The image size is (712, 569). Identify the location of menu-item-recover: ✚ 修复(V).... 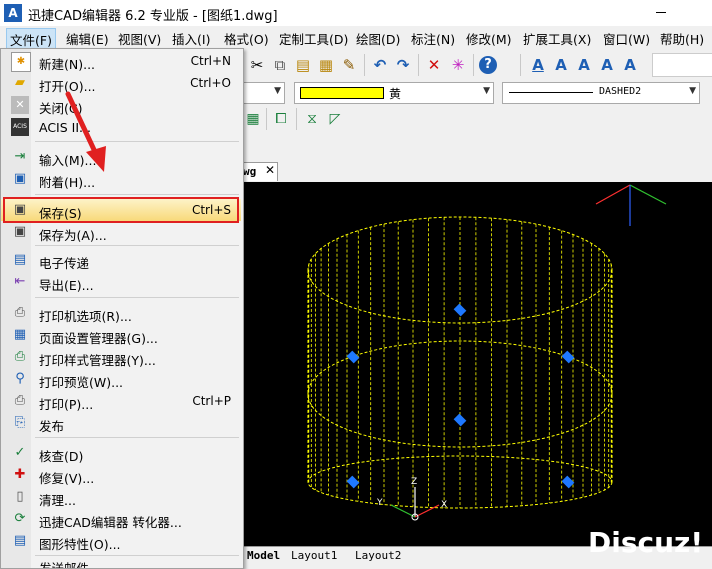
(121, 475).